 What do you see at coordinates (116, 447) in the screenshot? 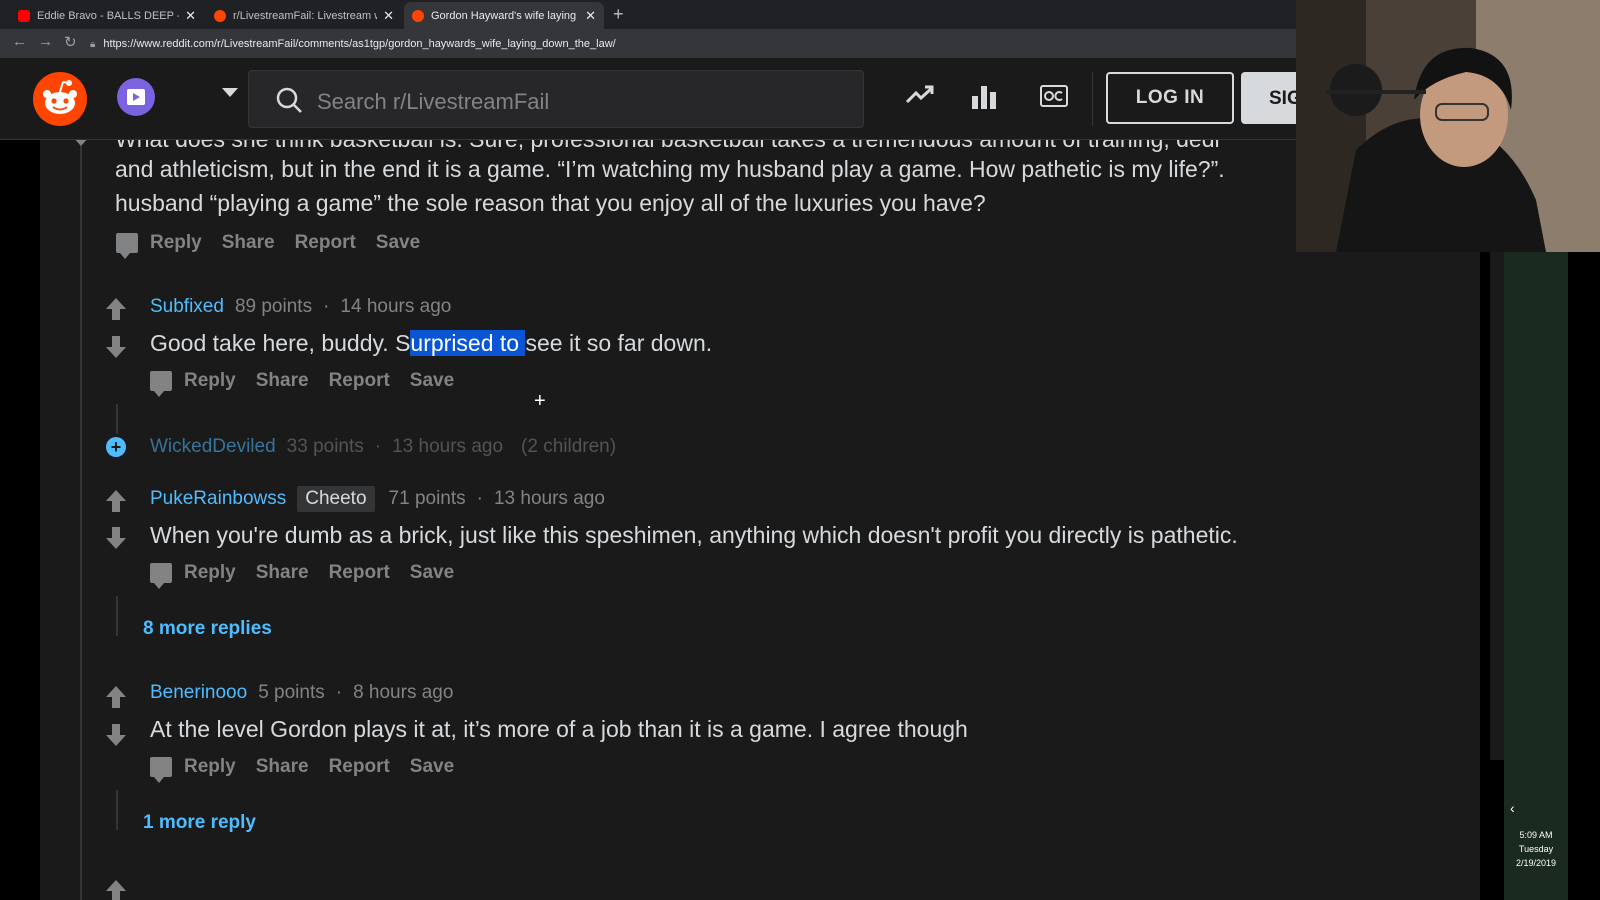
I see `expand-icon: +` at bounding box center [116, 447].